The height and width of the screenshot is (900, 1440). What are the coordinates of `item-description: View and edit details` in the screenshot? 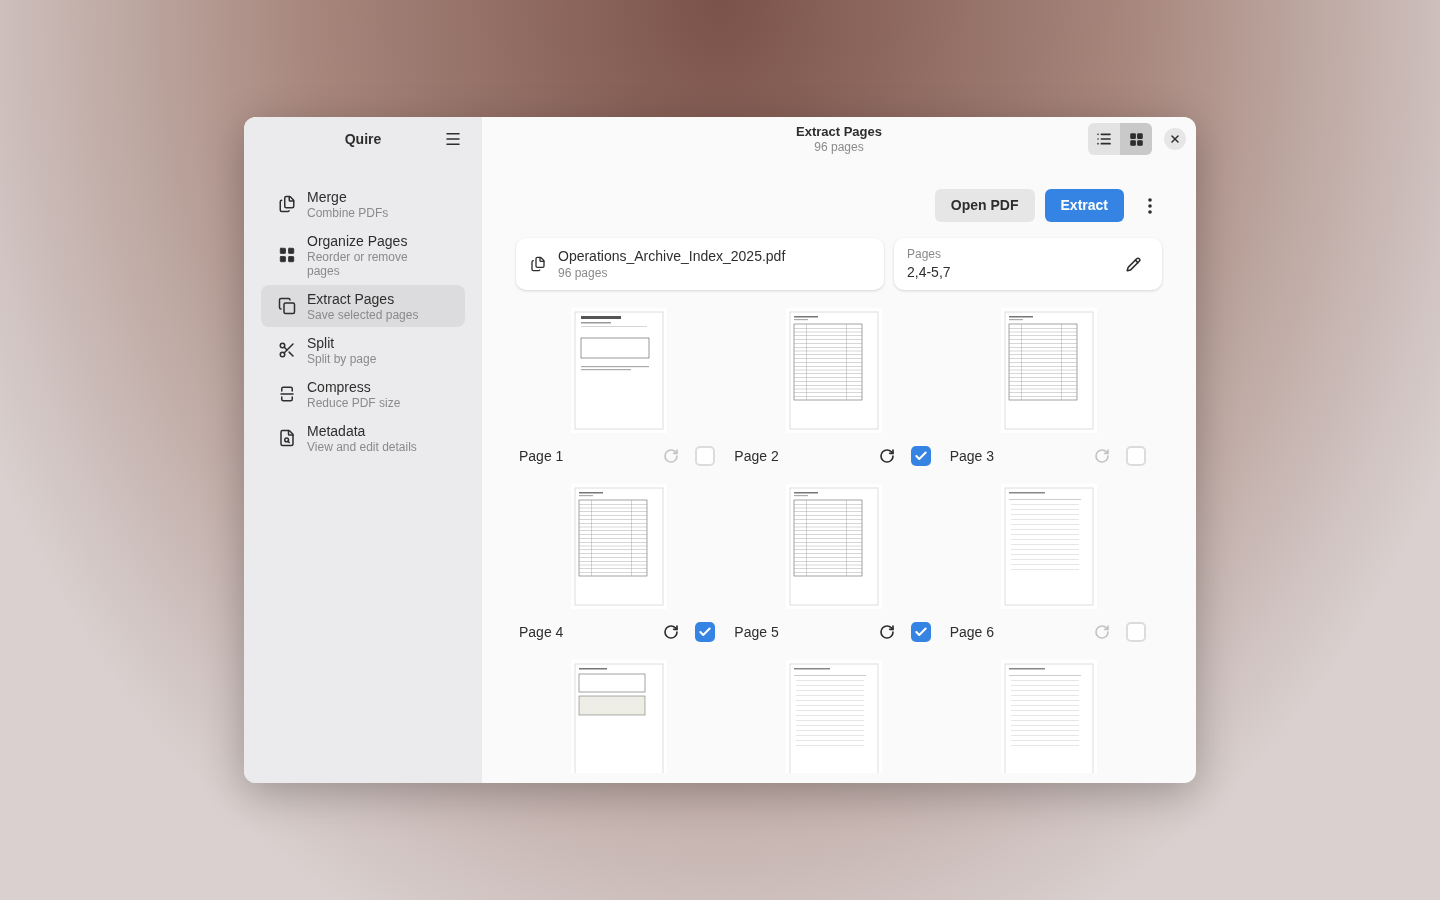 It's located at (362, 447).